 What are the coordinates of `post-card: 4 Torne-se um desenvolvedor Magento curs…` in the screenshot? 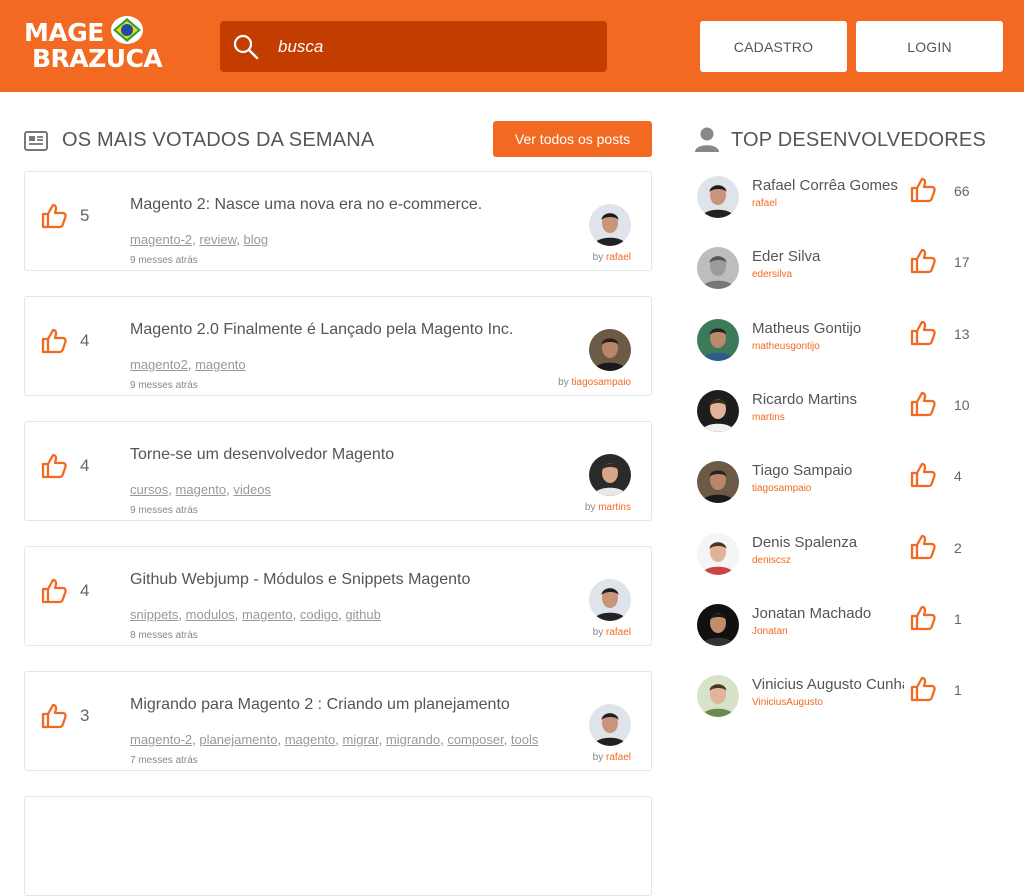 It's located at (338, 471).